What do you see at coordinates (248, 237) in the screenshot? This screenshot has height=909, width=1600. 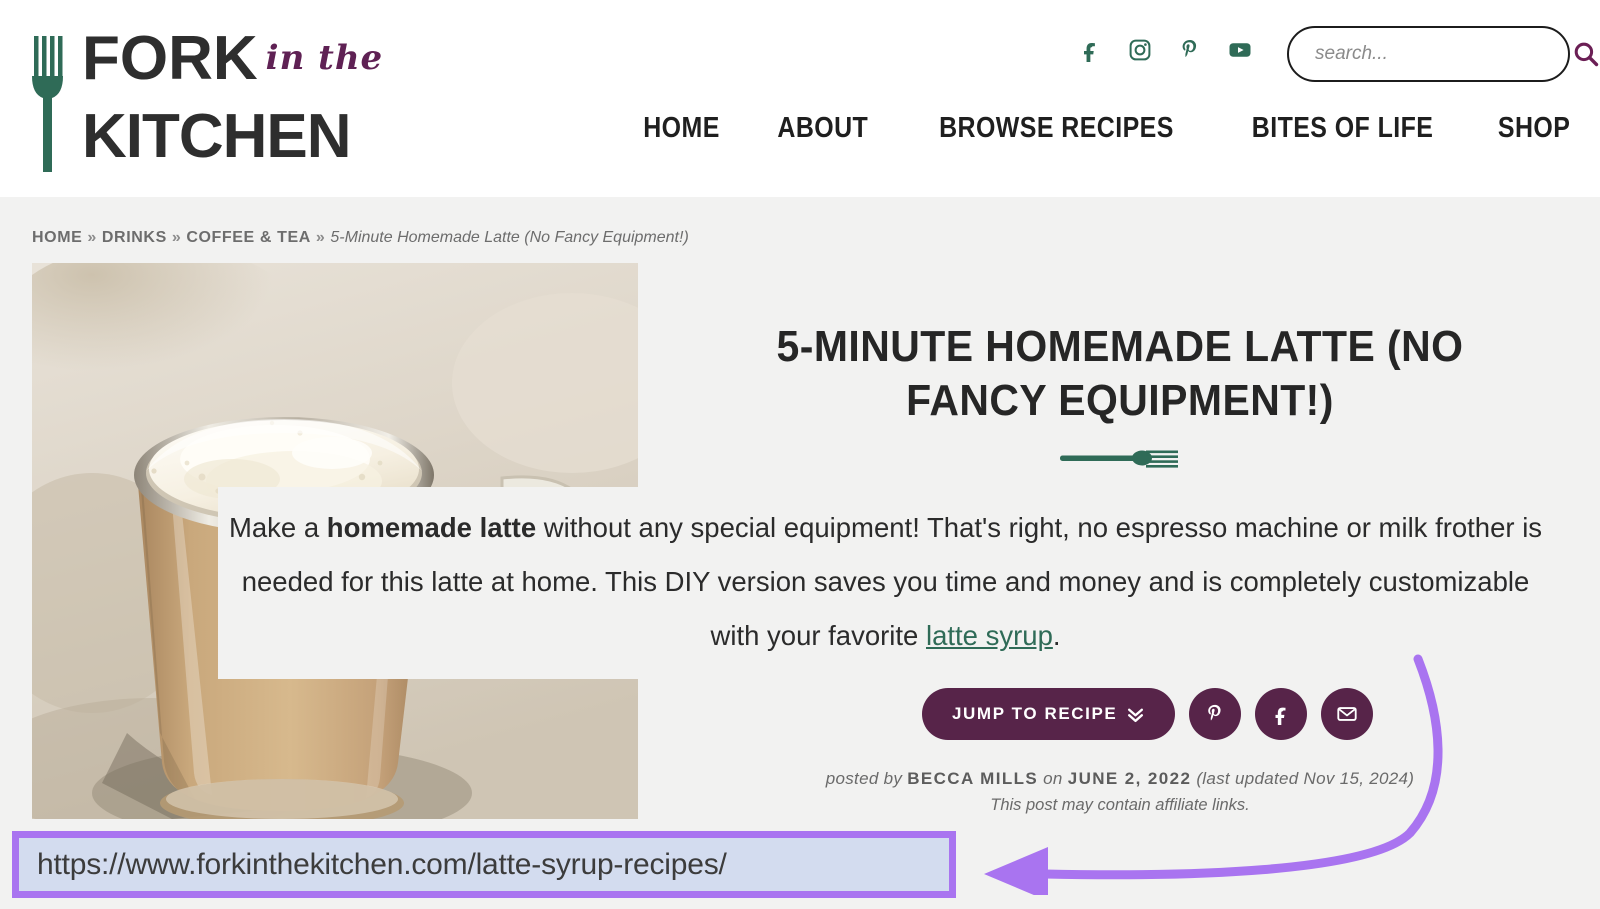 I see `breadcrumb-item-coffee-tea: COFFEE & TEA` at bounding box center [248, 237].